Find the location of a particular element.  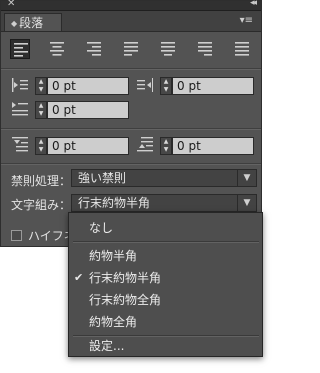

justify-last-right-button is located at coordinates (205, 49).